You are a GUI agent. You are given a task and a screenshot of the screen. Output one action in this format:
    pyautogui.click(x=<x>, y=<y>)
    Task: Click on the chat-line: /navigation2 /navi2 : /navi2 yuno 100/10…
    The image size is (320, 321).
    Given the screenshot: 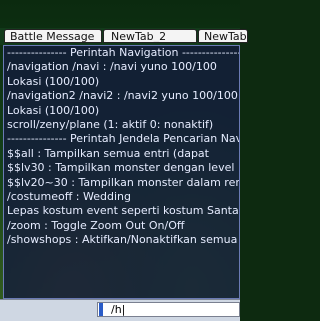 What is the action you would take?
    pyautogui.click(x=122, y=96)
    